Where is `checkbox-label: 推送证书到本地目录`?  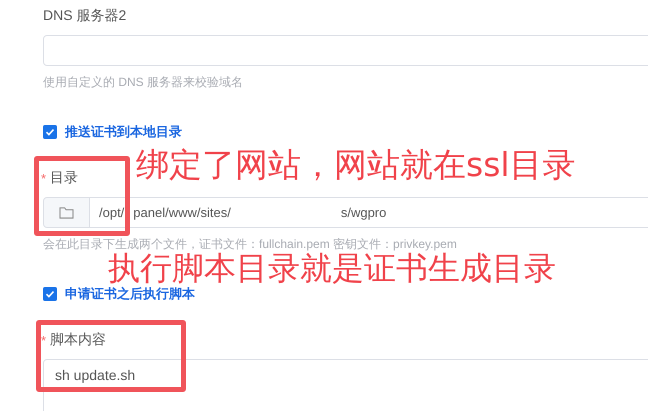
checkbox-label: 推送证书到本地目录 is located at coordinates (123, 132).